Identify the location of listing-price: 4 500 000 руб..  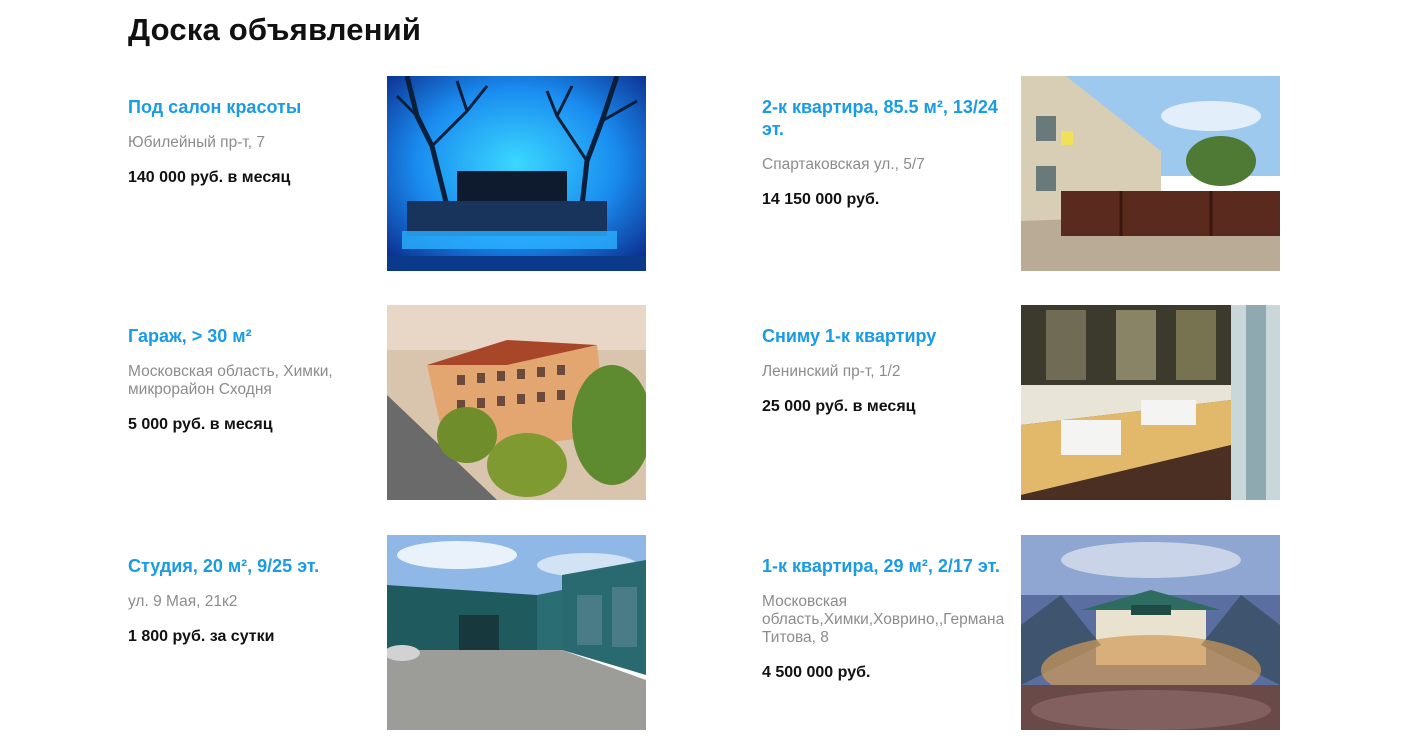
(816, 672).